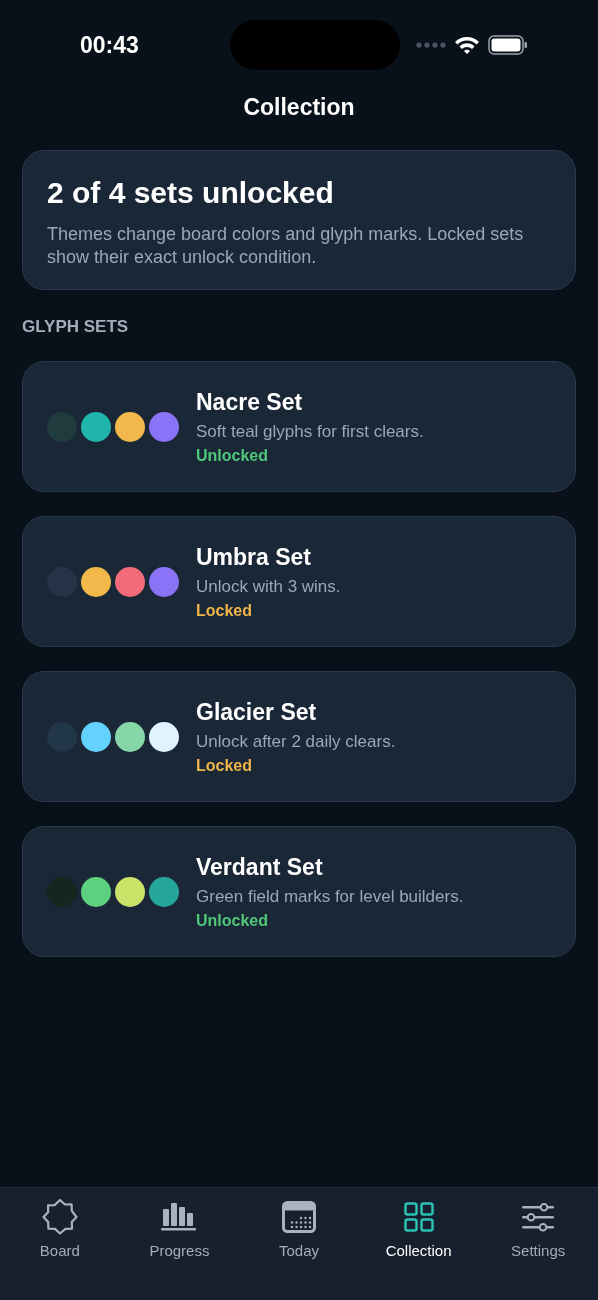 This screenshot has height=1300, width=598. I want to click on calendar-icon, so click(299, 1217).